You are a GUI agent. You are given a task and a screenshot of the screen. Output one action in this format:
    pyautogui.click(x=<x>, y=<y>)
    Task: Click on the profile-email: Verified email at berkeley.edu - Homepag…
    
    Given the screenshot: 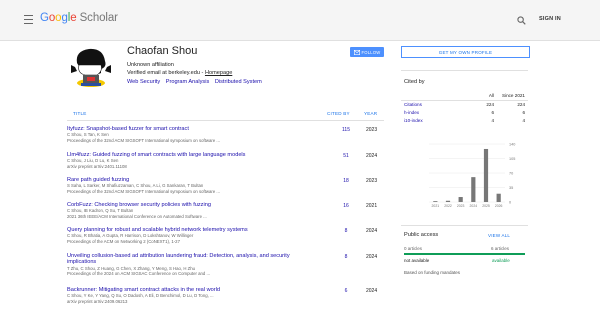 What is the action you would take?
    pyautogui.click(x=179, y=73)
    